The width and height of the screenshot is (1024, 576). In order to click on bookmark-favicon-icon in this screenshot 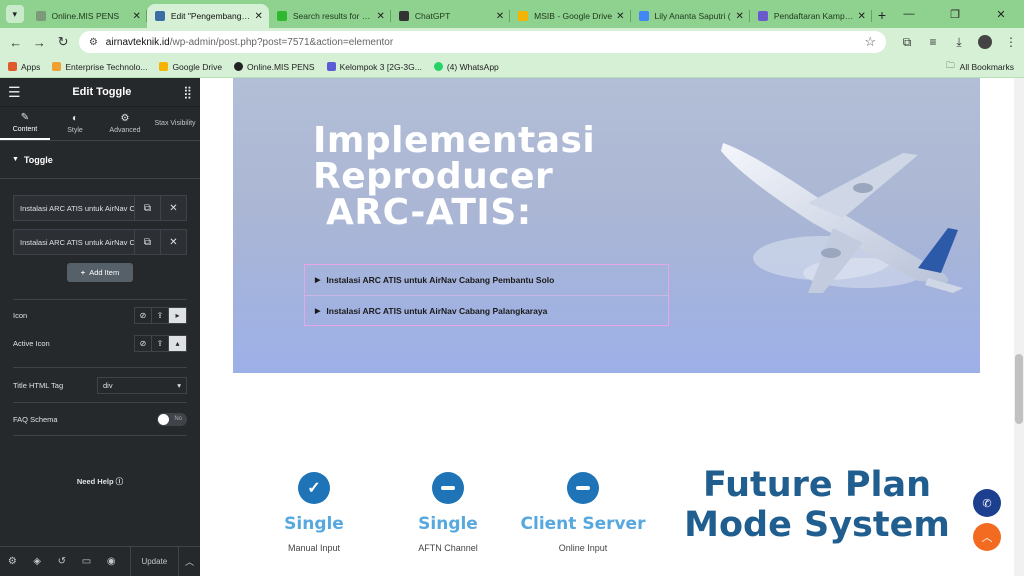, I will do `click(331, 66)`.